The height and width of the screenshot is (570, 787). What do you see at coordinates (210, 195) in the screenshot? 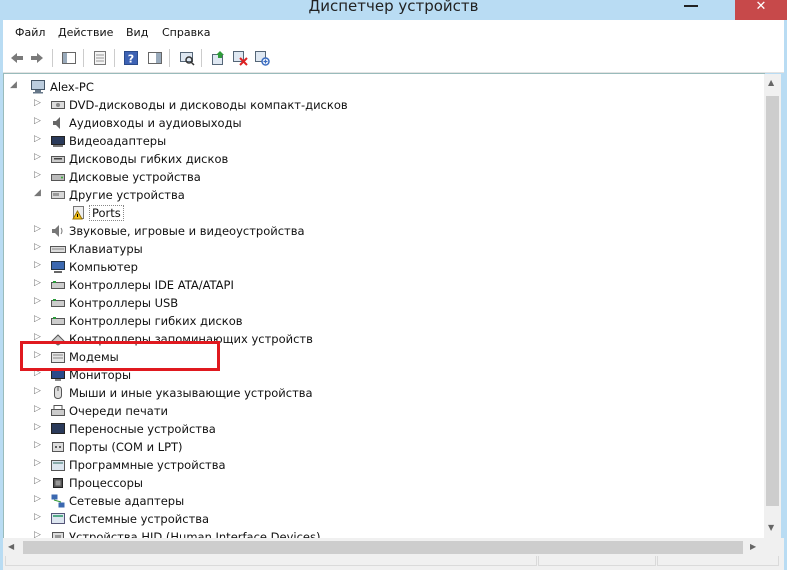
I see `tree-item: ◢ Другие устройства` at bounding box center [210, 195].